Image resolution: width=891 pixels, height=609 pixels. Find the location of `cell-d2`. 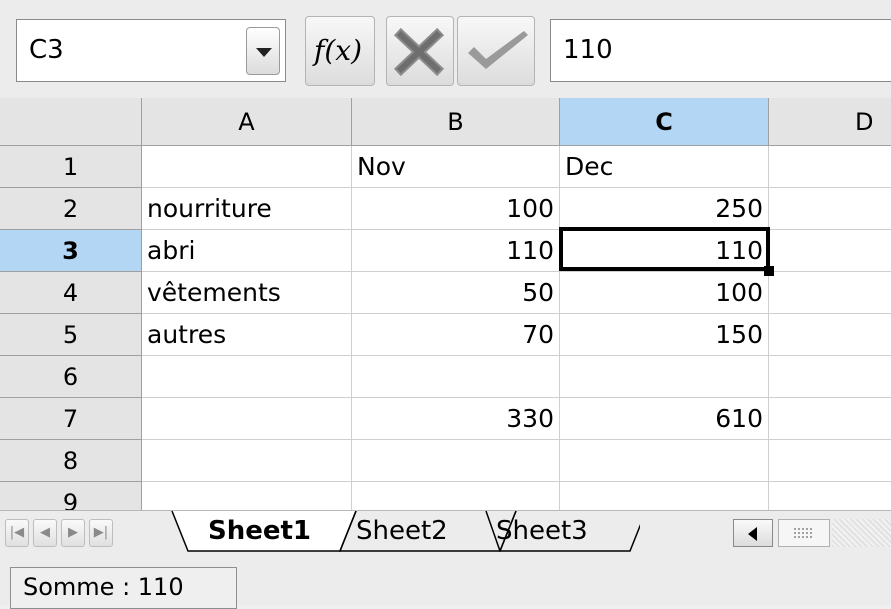

cell-d2 is located at coordinates (830, 209).